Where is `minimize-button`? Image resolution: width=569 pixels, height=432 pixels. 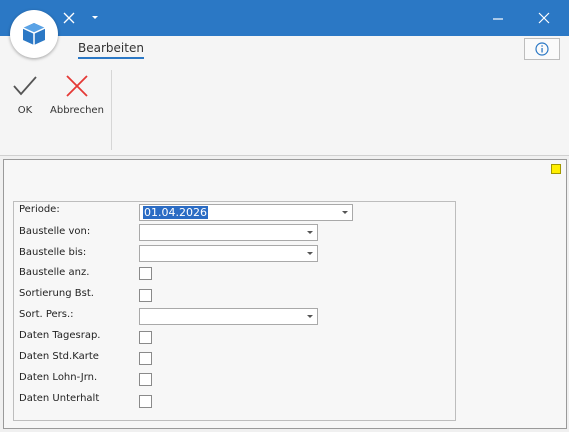
minimize-button is located at coordinates (498, 18).